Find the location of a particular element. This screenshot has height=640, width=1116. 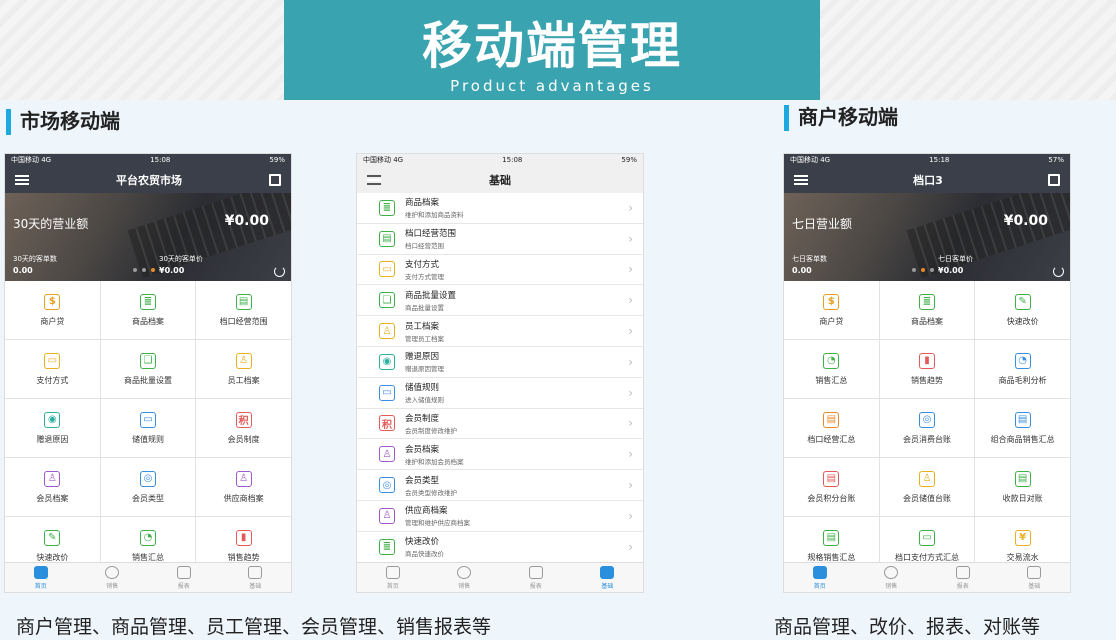

order-count-value: 0.00 is located at coordinates (802, 270).